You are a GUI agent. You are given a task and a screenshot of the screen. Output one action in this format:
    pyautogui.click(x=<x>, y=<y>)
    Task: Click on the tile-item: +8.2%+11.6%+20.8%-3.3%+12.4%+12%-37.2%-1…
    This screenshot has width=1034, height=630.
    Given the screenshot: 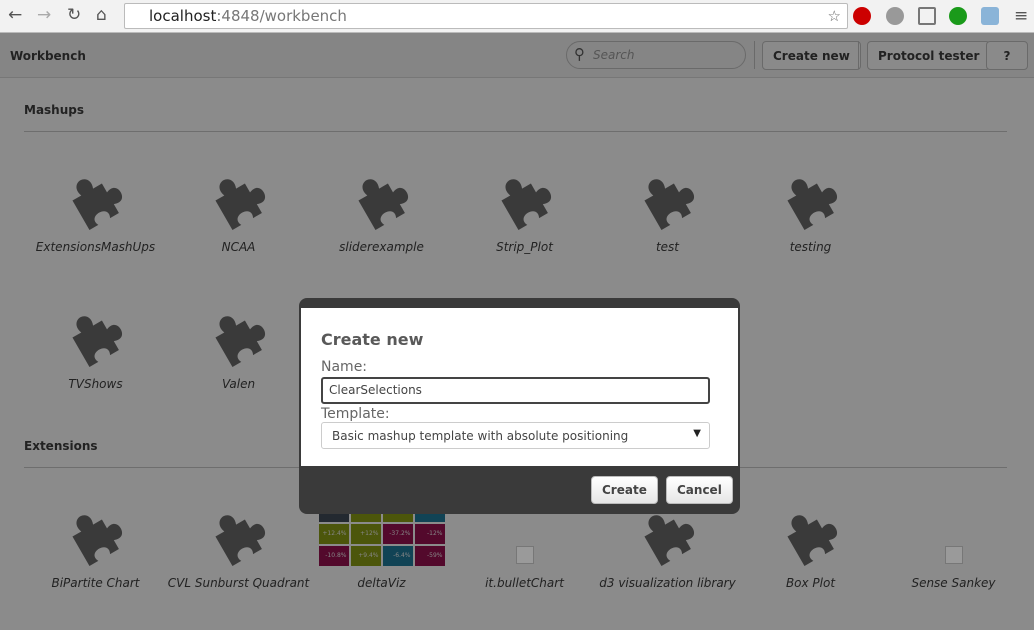 What is the action you would take?
    pyautogui.click(x=381, y=546)
    